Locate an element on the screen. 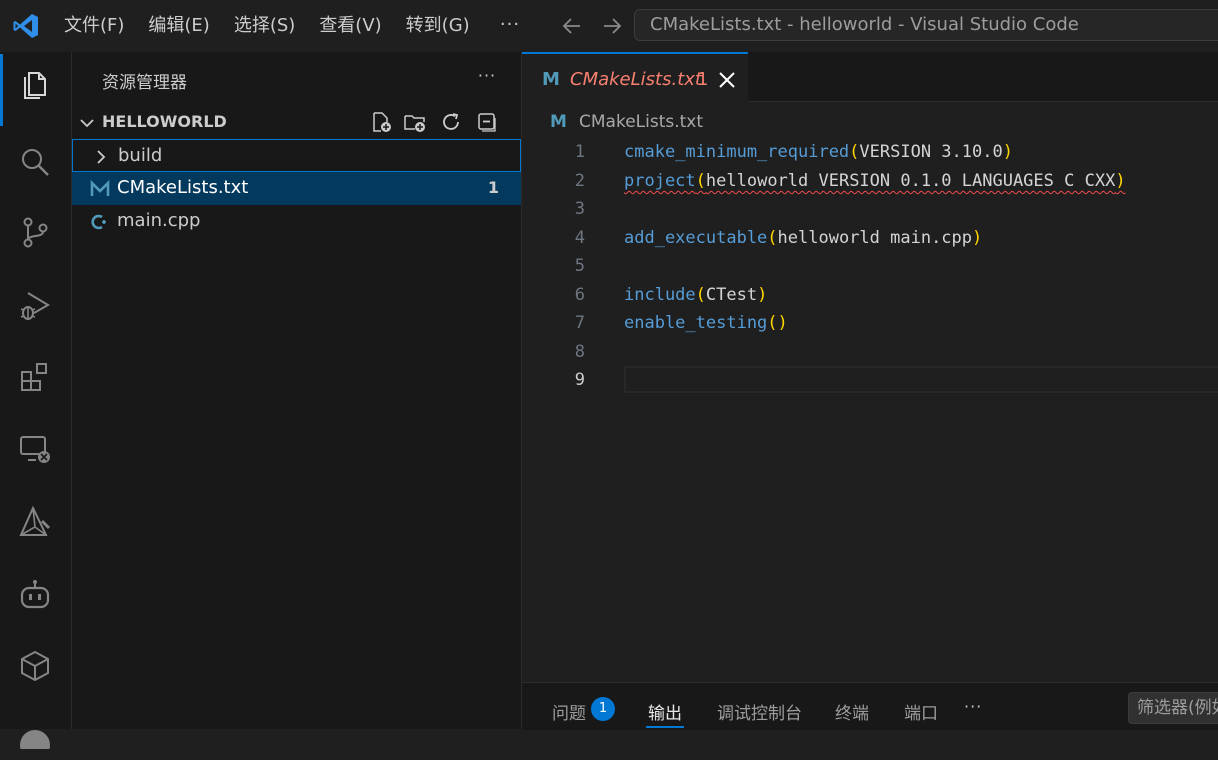 The image size is (1218, 760). line-source: cmake_minimum_required(VERSION 3.10.0) is located at coordinates (818, 152).